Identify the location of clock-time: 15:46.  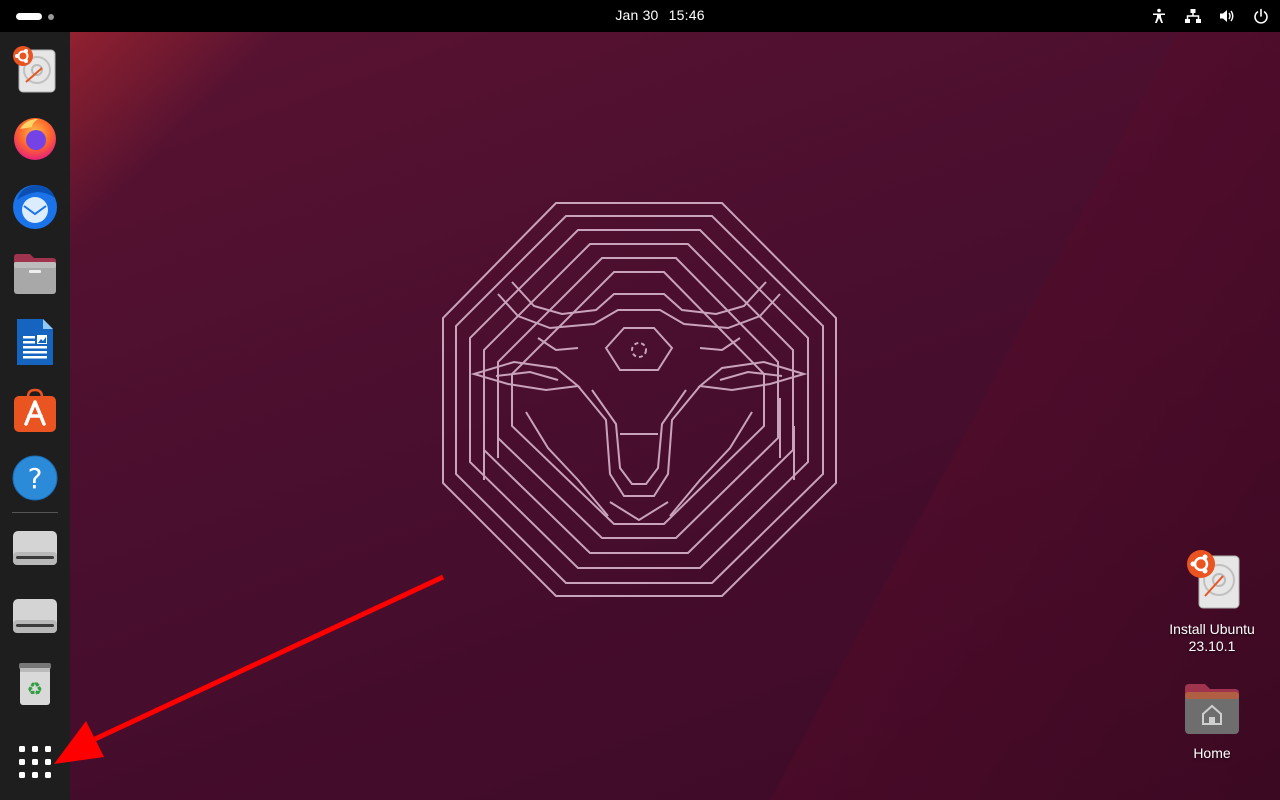
(686, 15).